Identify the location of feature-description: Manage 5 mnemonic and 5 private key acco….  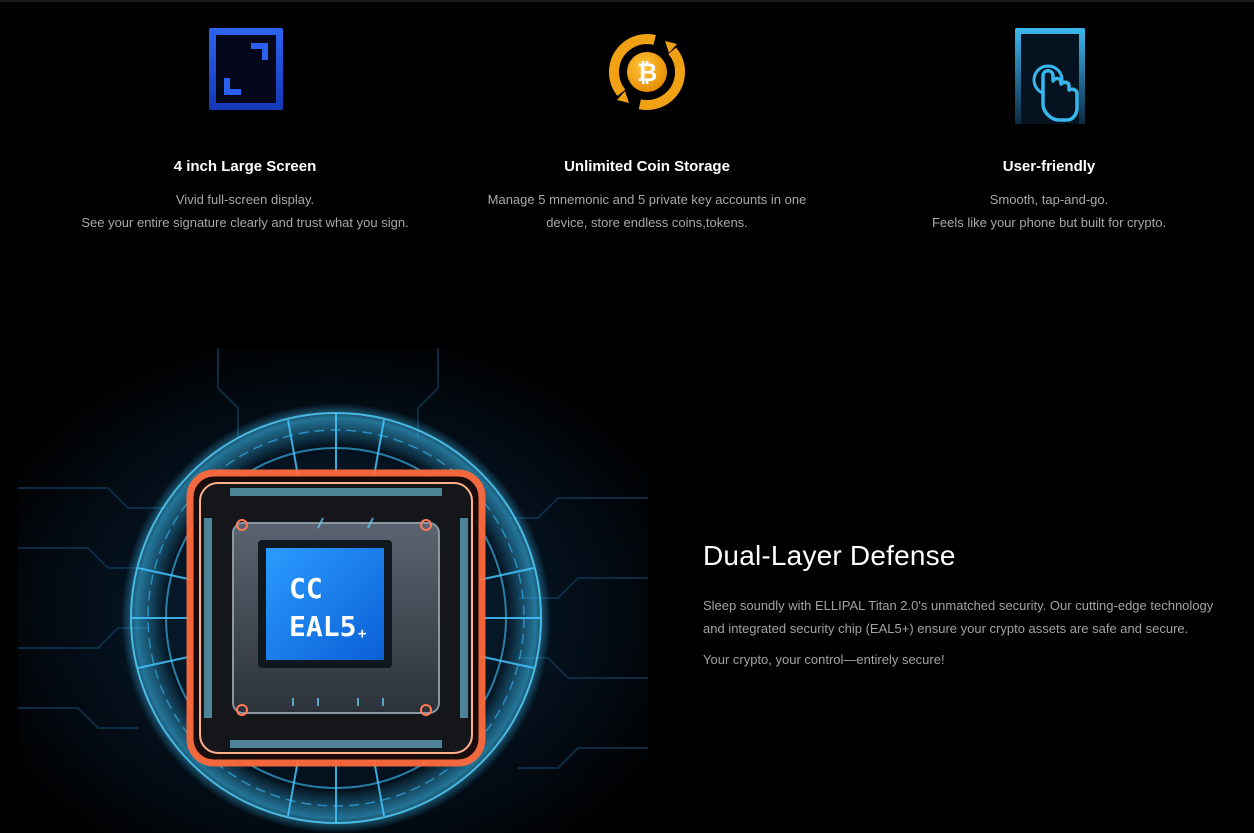
(647, 211).